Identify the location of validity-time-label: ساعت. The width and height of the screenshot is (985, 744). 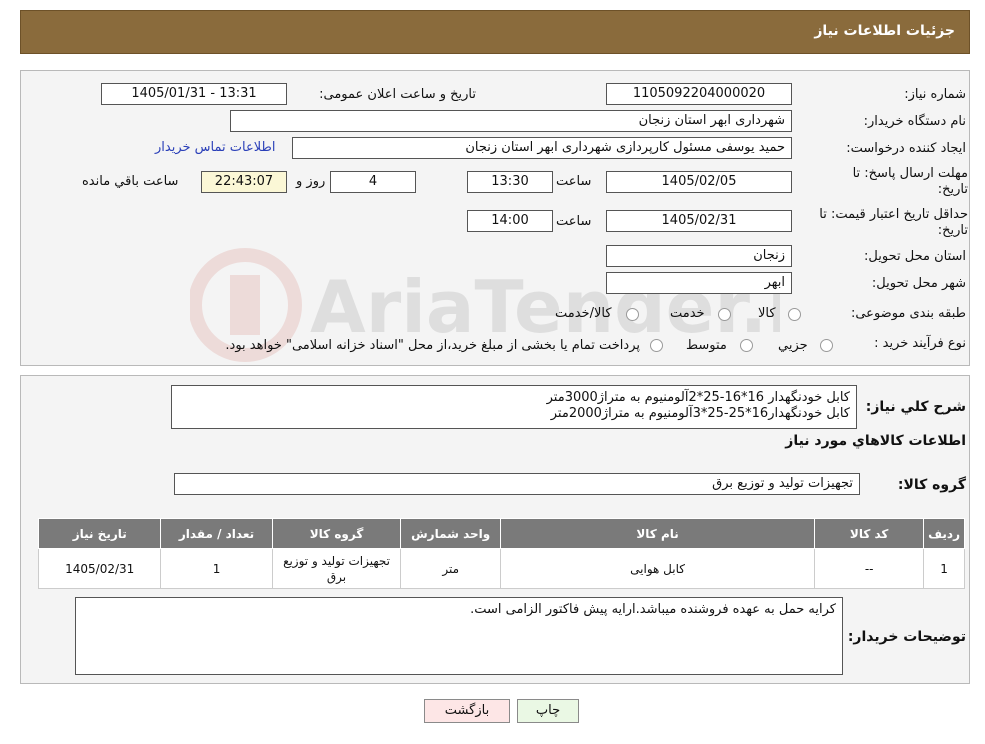
(574, 221).